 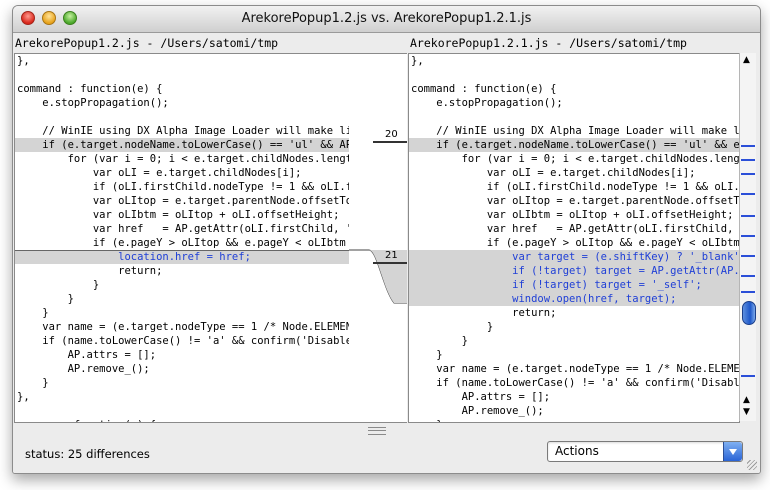 I want to click on scroll-thumb, so click(x=749, y=313).